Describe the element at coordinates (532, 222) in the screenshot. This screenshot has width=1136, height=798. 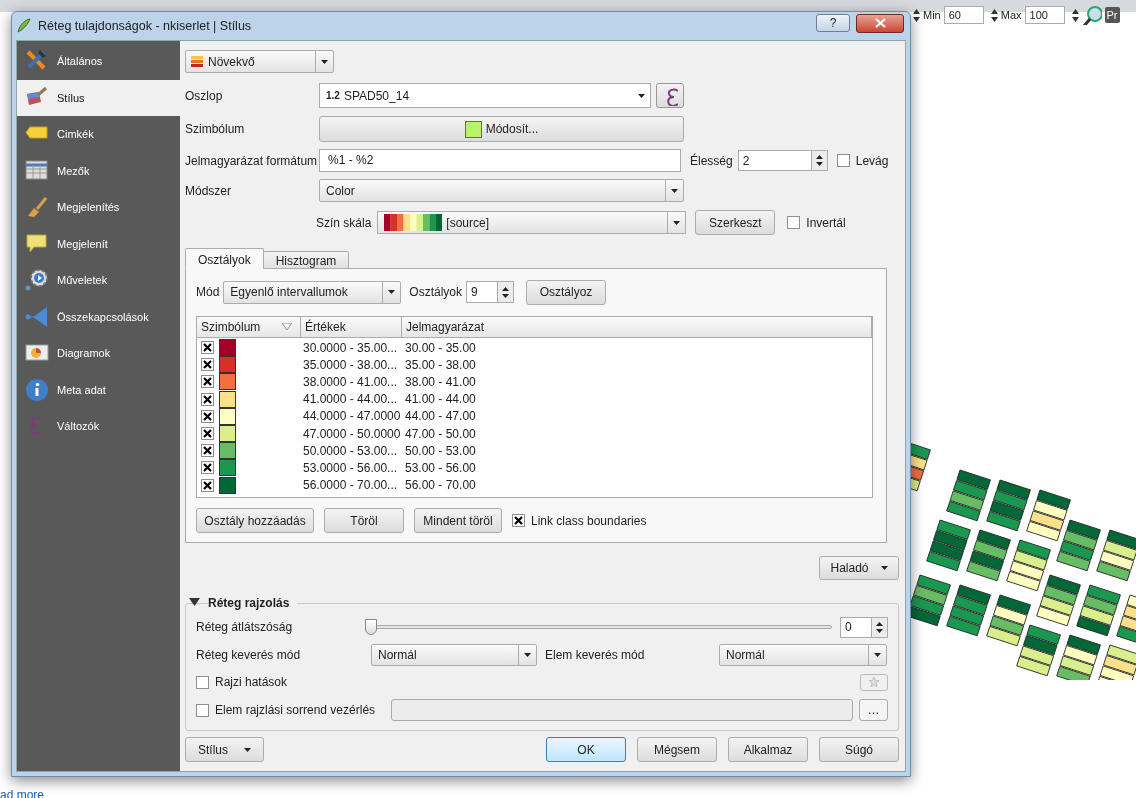
I see `color-ramp-dropdown: [source]` at that location.